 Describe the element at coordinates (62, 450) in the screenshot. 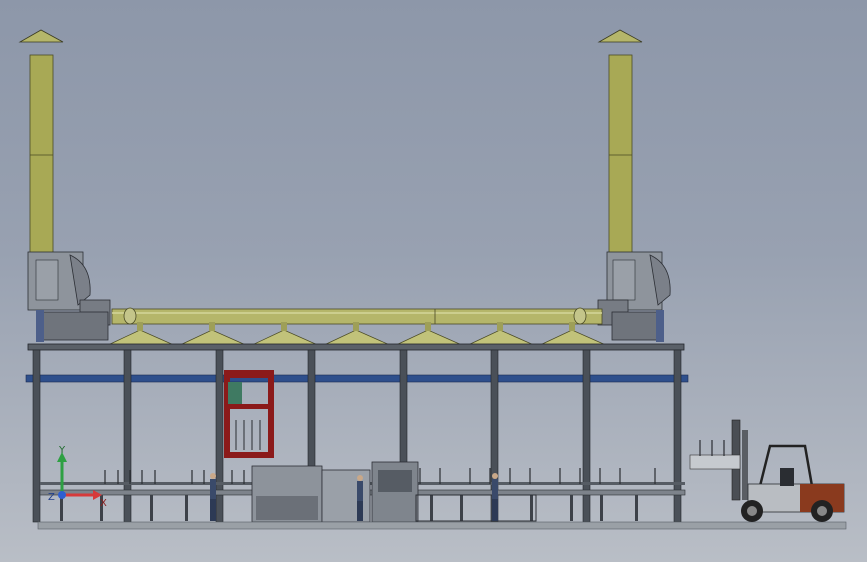

I see `axis-y-label: Y` at that location.